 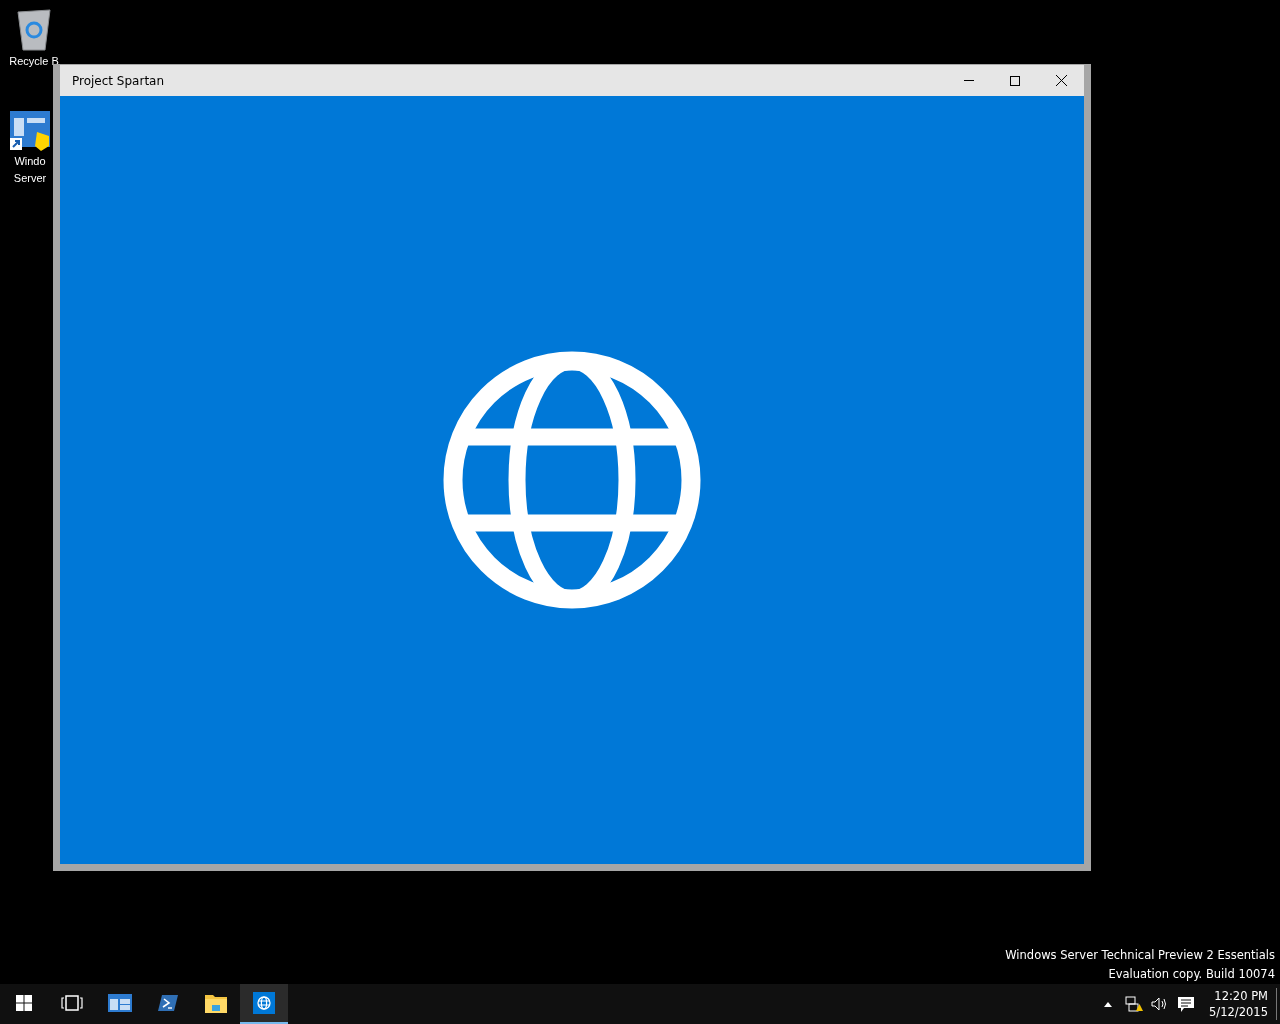 I want to click on window-title: Project Spartan, so click(x=119, y=80).